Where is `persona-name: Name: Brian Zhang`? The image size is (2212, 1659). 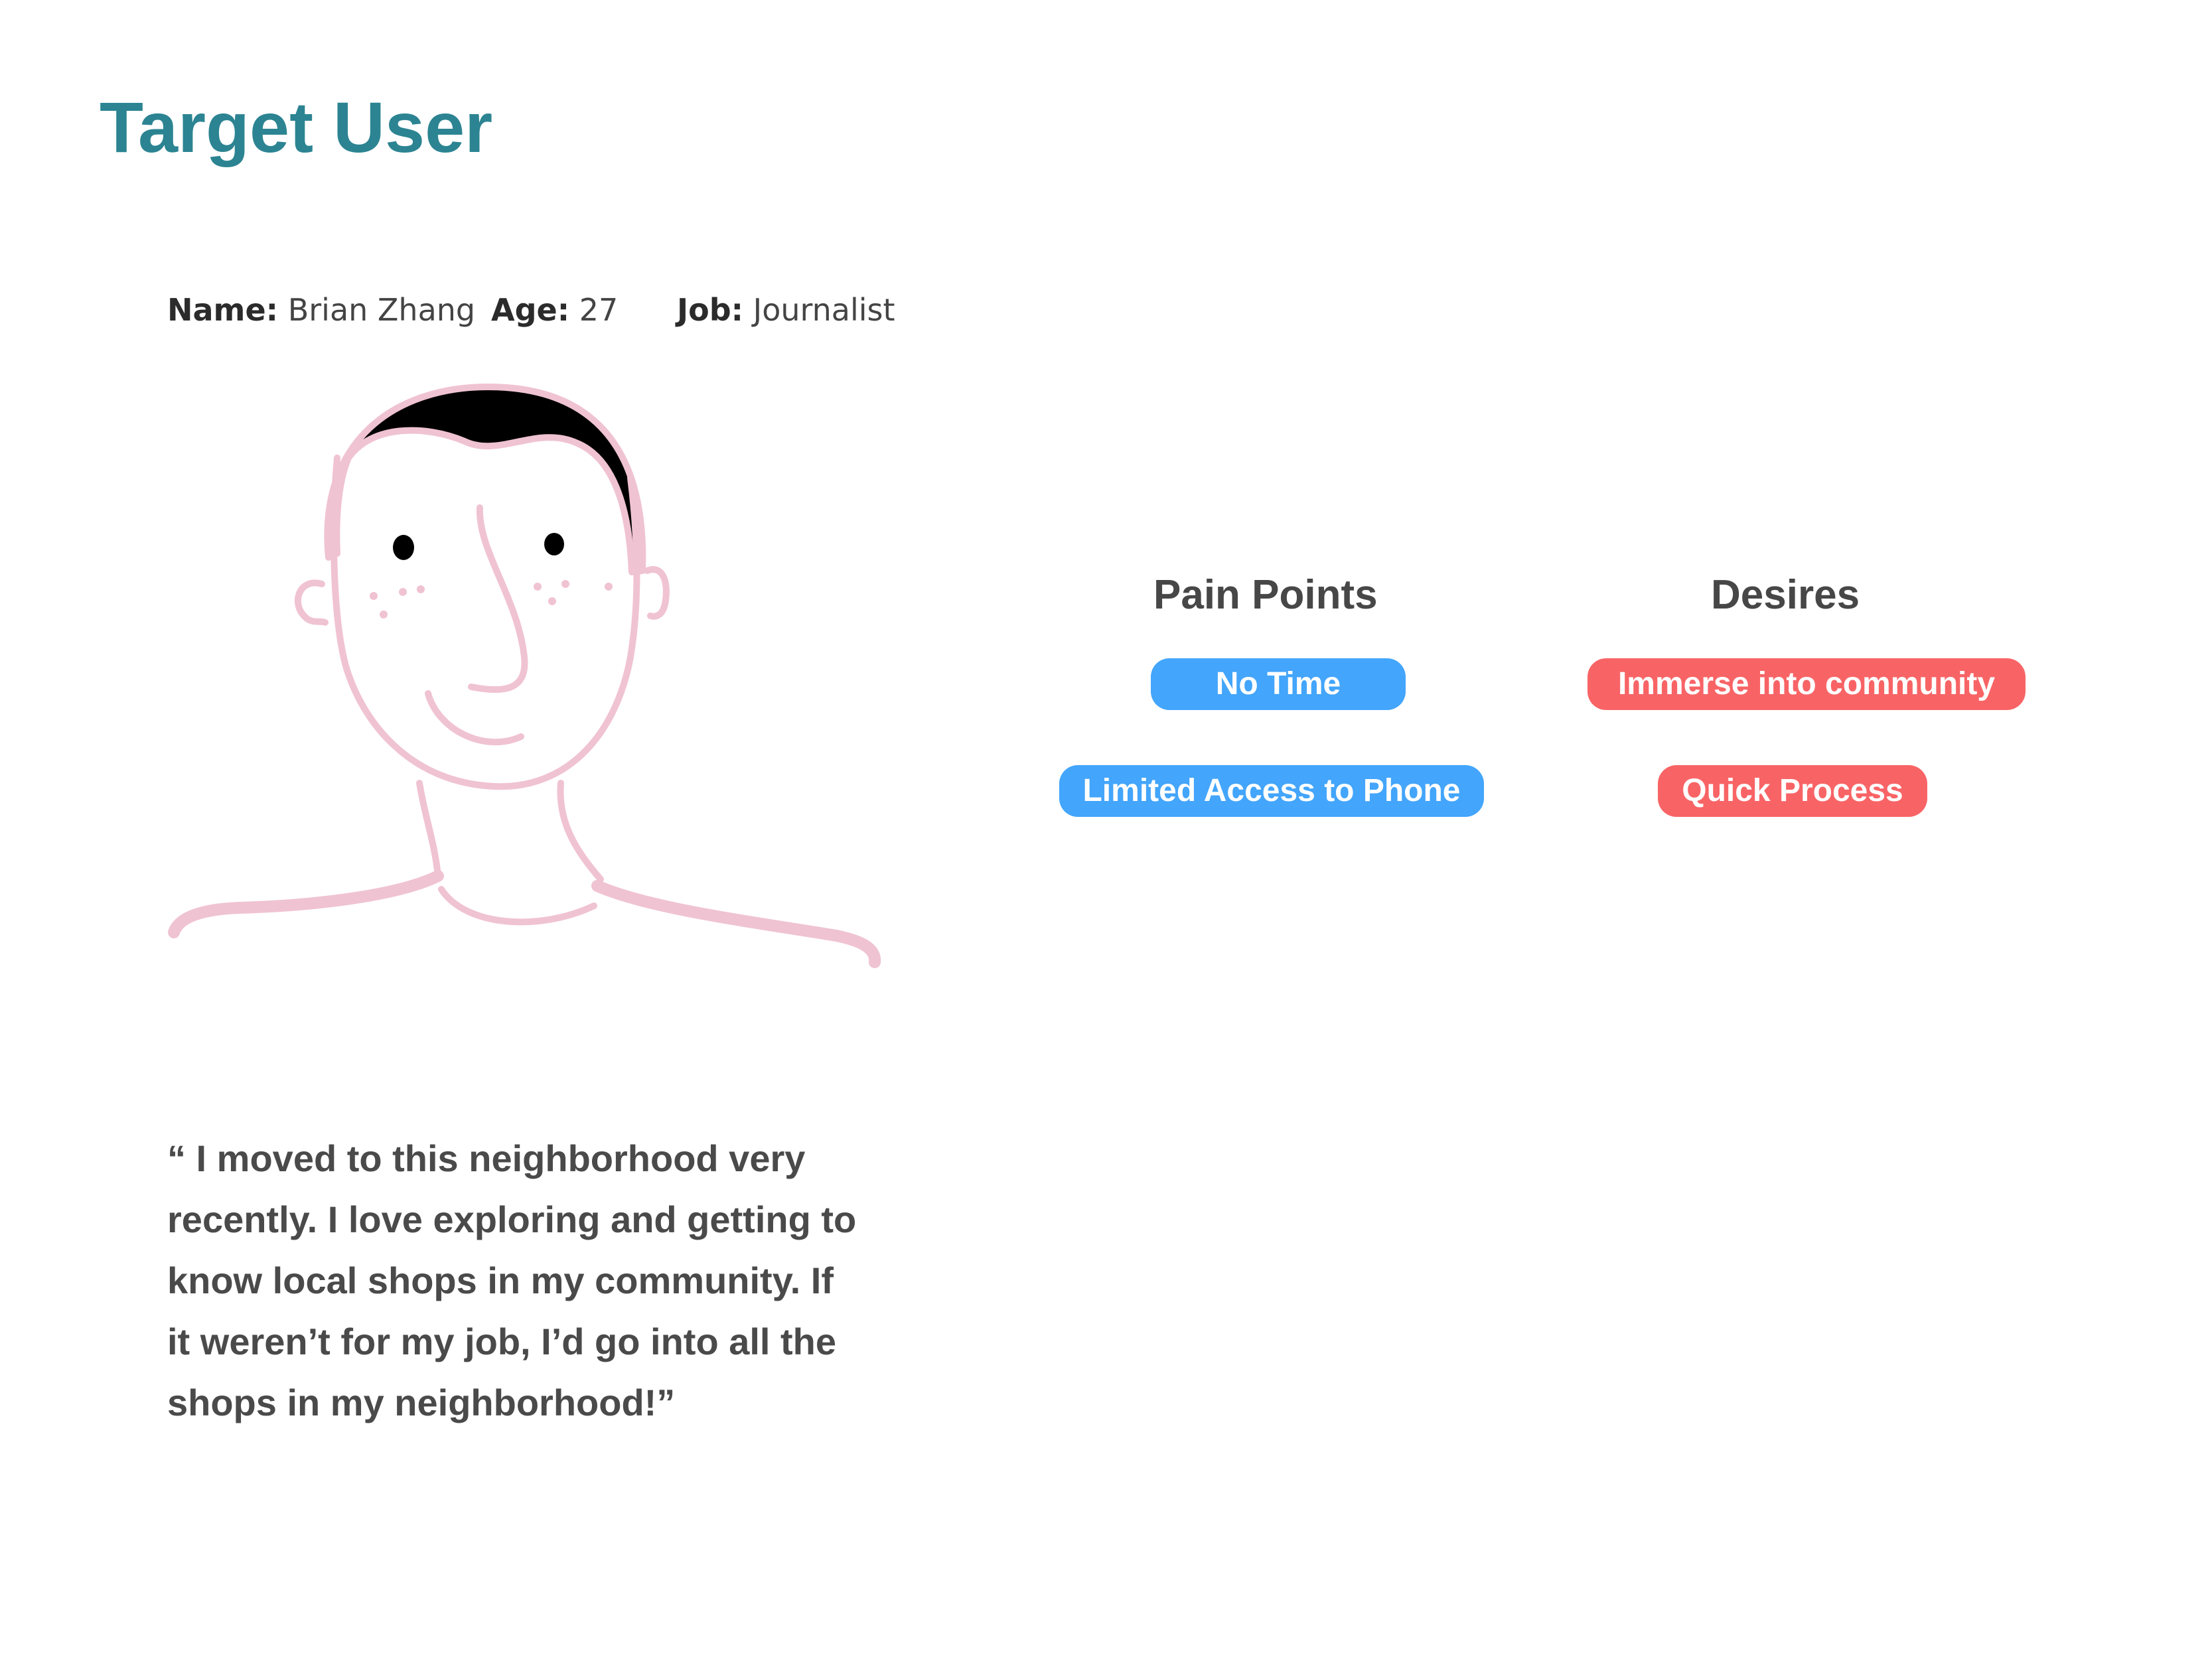
persona-name: Name: Brian Zhang is located at coordinates (321, 310).